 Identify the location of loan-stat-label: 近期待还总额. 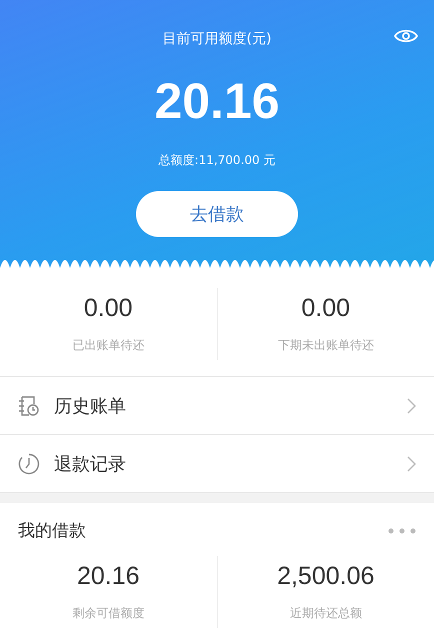
(326, 613).